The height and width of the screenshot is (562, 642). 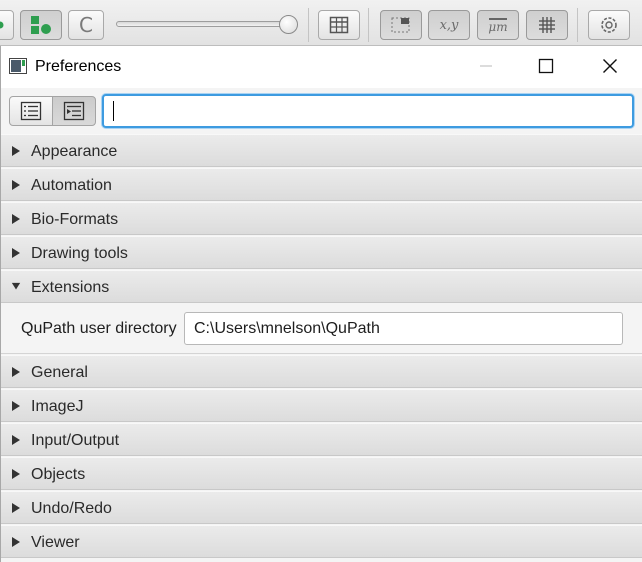 What do you see at coordinates (55, 542) in the screenshot?
I see `category-label: Viewer` at bounding box center [55, 542].